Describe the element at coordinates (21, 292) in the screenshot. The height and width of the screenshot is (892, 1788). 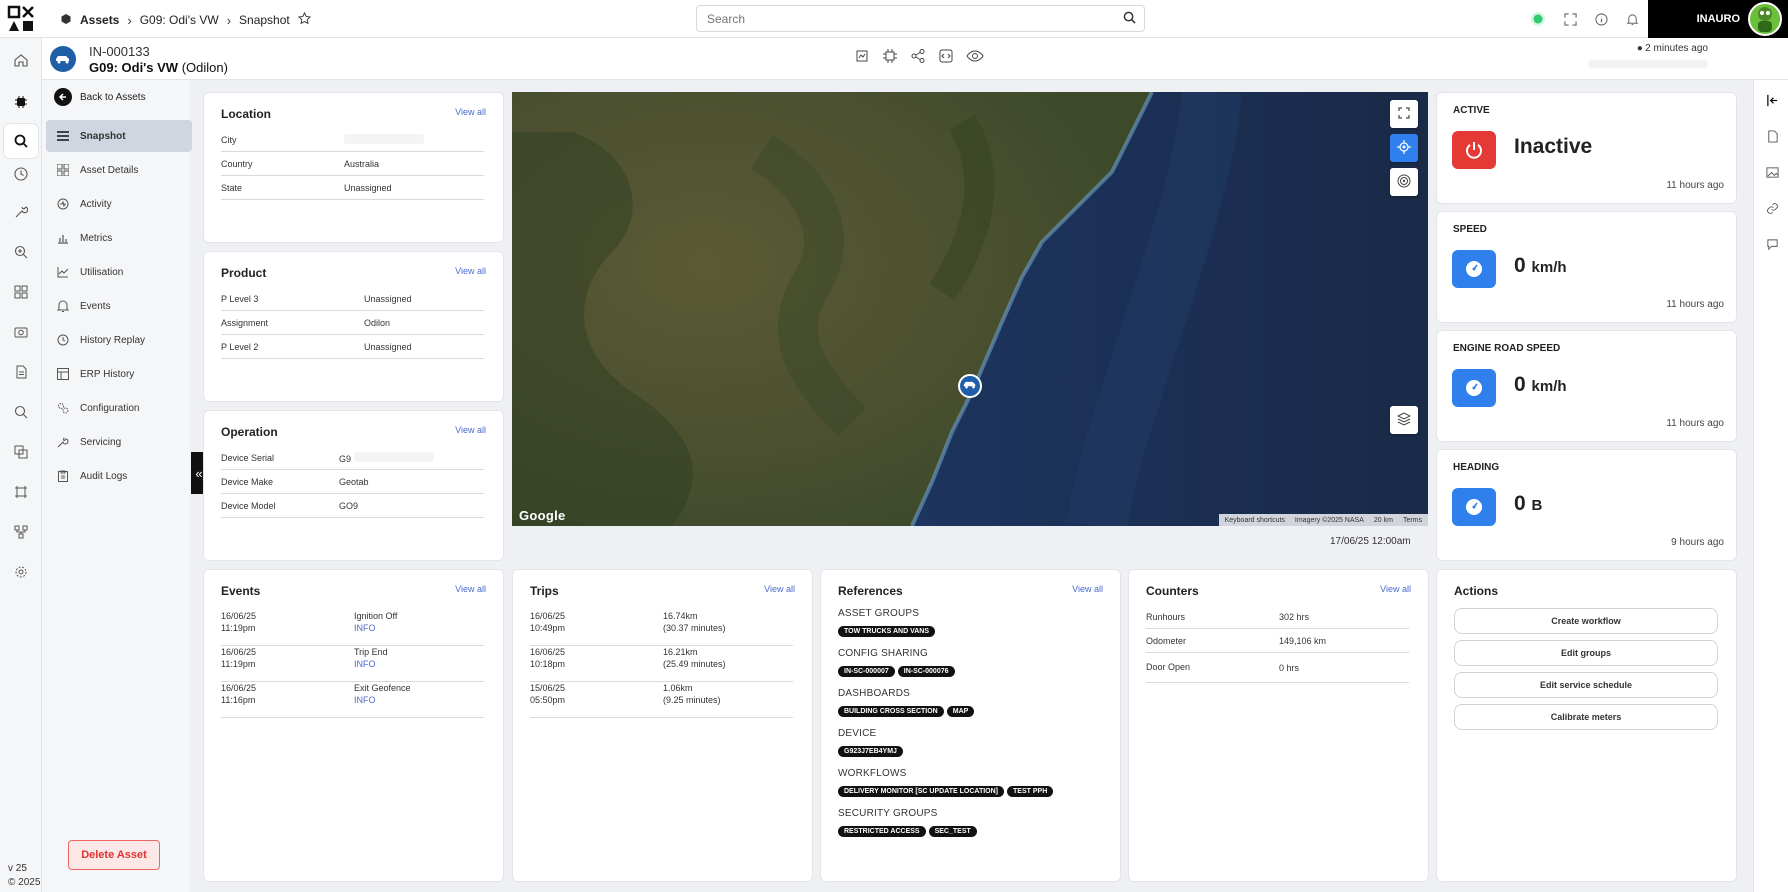
I see `dashboard-icon` at that location.